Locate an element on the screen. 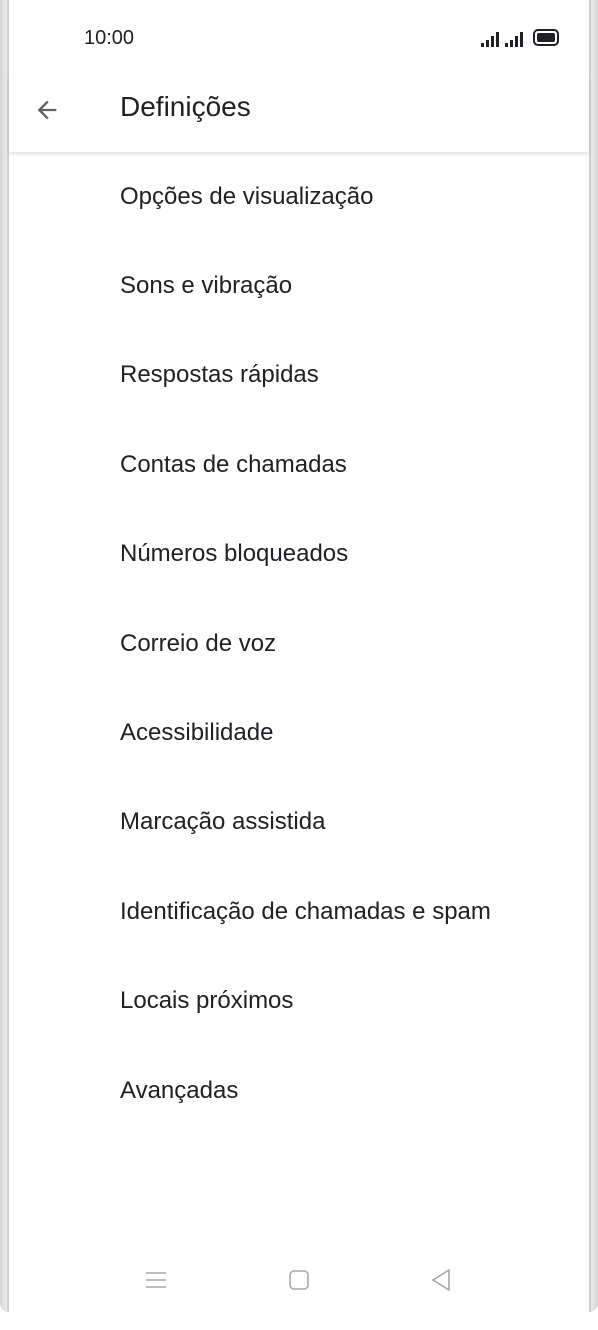 The width and height of the screenshot is (598, 1330). app-bar: Definições is located at coordinates (299, 114).